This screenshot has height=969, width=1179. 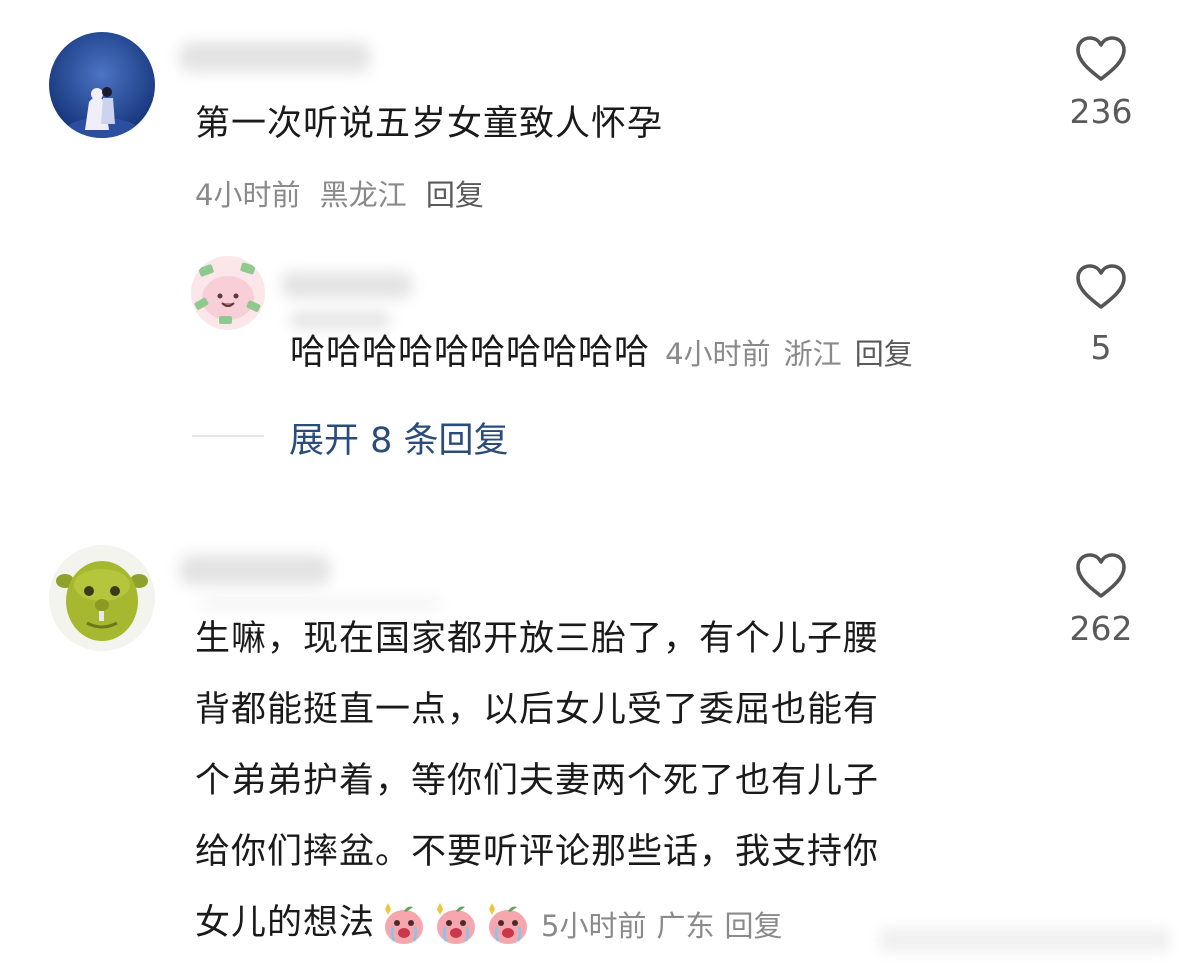 I want to click on comment-time: 4小时前, so click(x=248, y=195).